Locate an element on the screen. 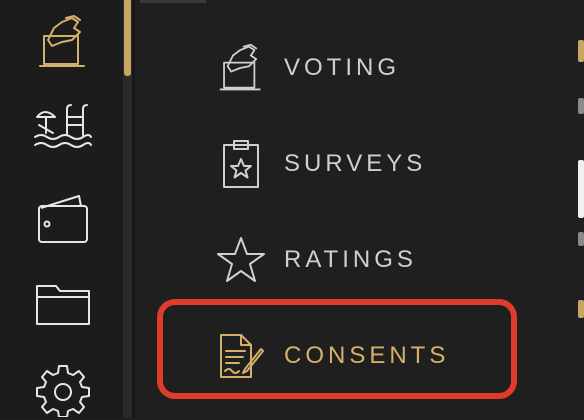 This screenshot has width=584, height=420. beach-pool-icon is located at coordinates (63, 126).